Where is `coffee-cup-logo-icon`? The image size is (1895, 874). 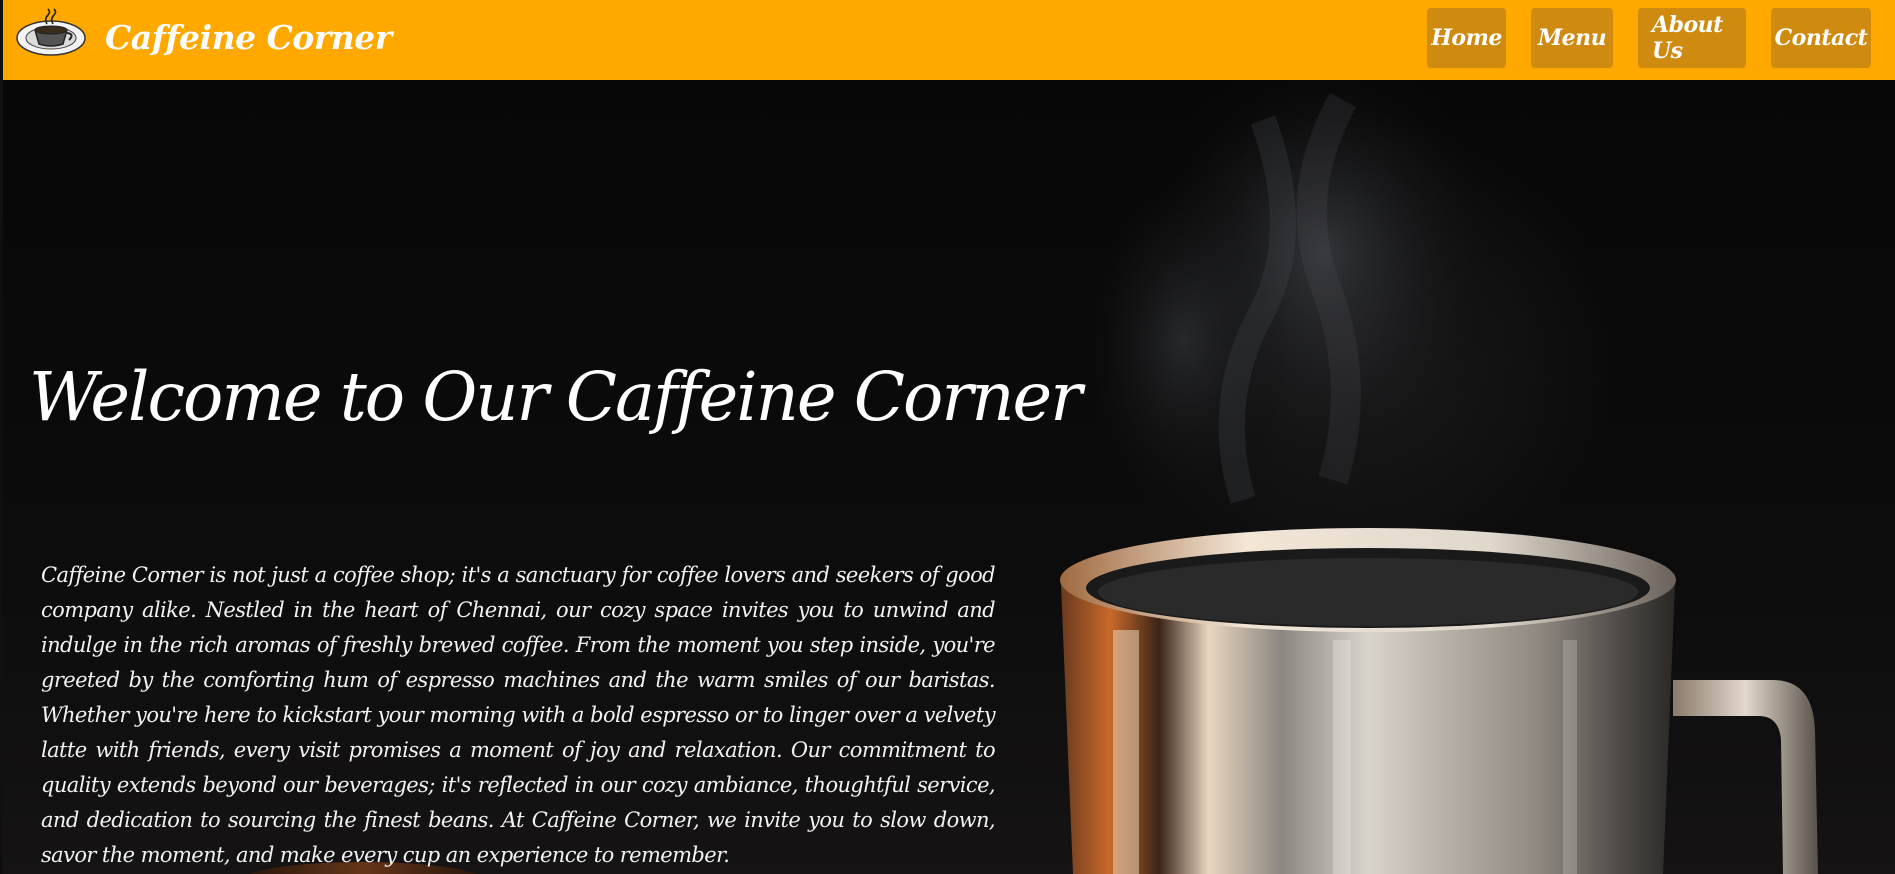 coffee-cup-logo-icon is located at coordinates (51, 32).